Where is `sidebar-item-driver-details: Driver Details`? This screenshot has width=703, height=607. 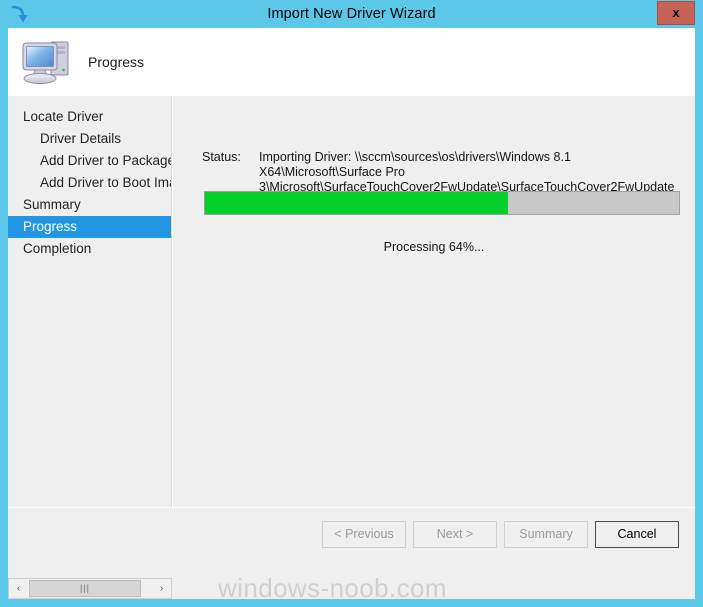
sidebar-item-driver-details: Driver Details is located at coordinates (89, 139).